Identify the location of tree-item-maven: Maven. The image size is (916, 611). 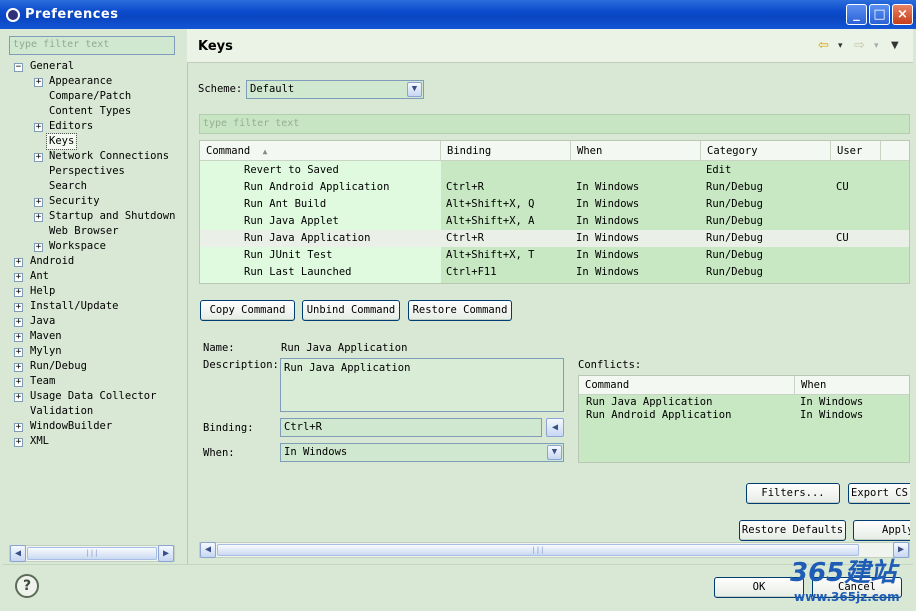
(46, 336).